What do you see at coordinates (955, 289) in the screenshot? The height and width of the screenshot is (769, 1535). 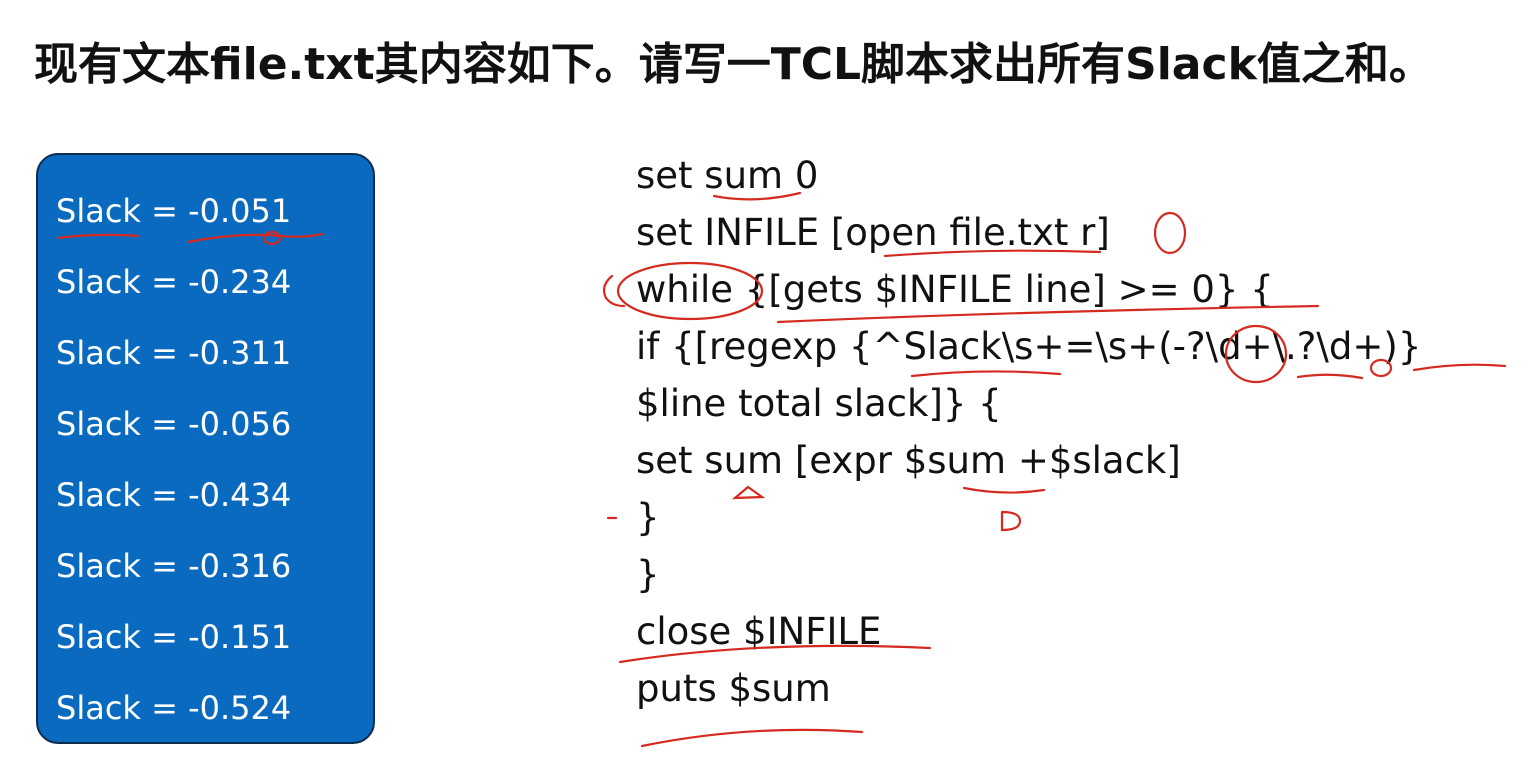 I see `code-line: while {[gets $INFILE line] >= 0} {` at bounding box center [955, 289].